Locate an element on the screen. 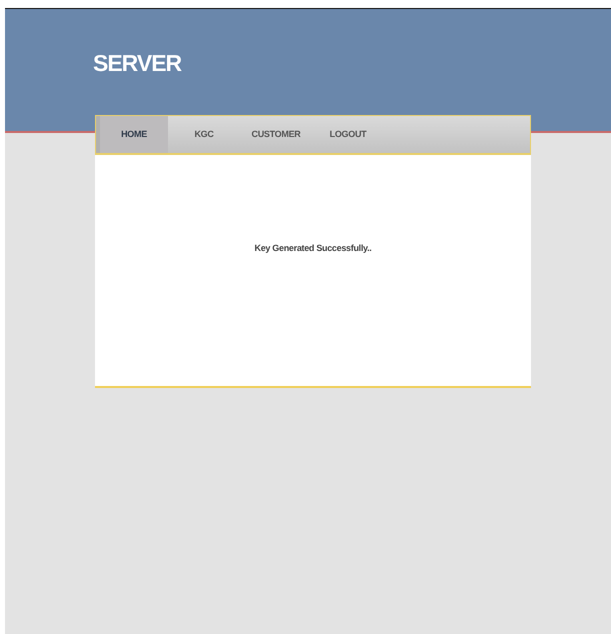 The width and height of the screenshot is (611, 634). nav-tab: LOGOUT is located at coordinates (348, 134).